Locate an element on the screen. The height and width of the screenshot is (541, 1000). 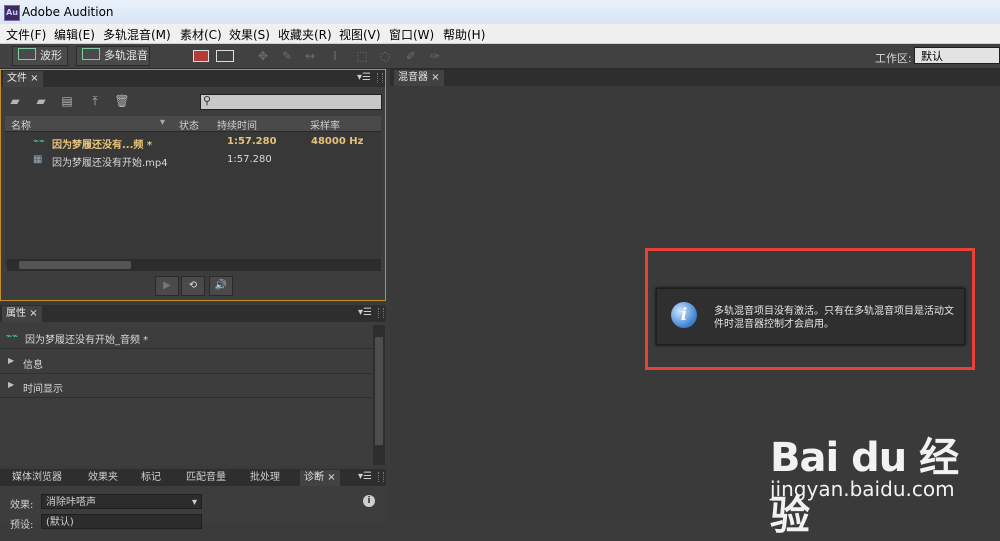
waveform-view-button: 波形 is located at coordinates (40, 56).